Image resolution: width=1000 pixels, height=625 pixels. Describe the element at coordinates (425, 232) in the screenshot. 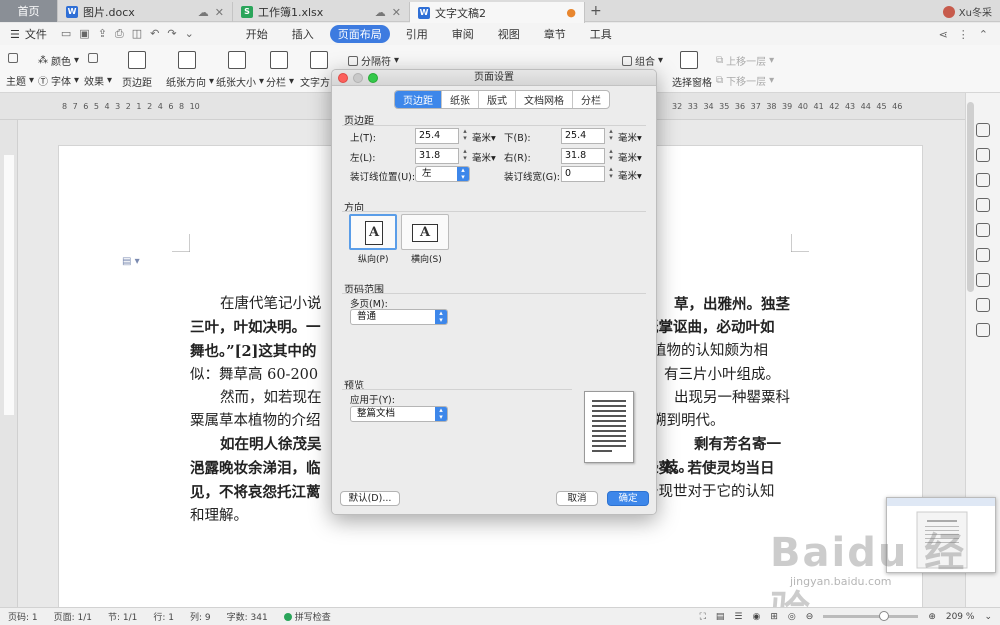

I see `landscape-option: A` at that location.